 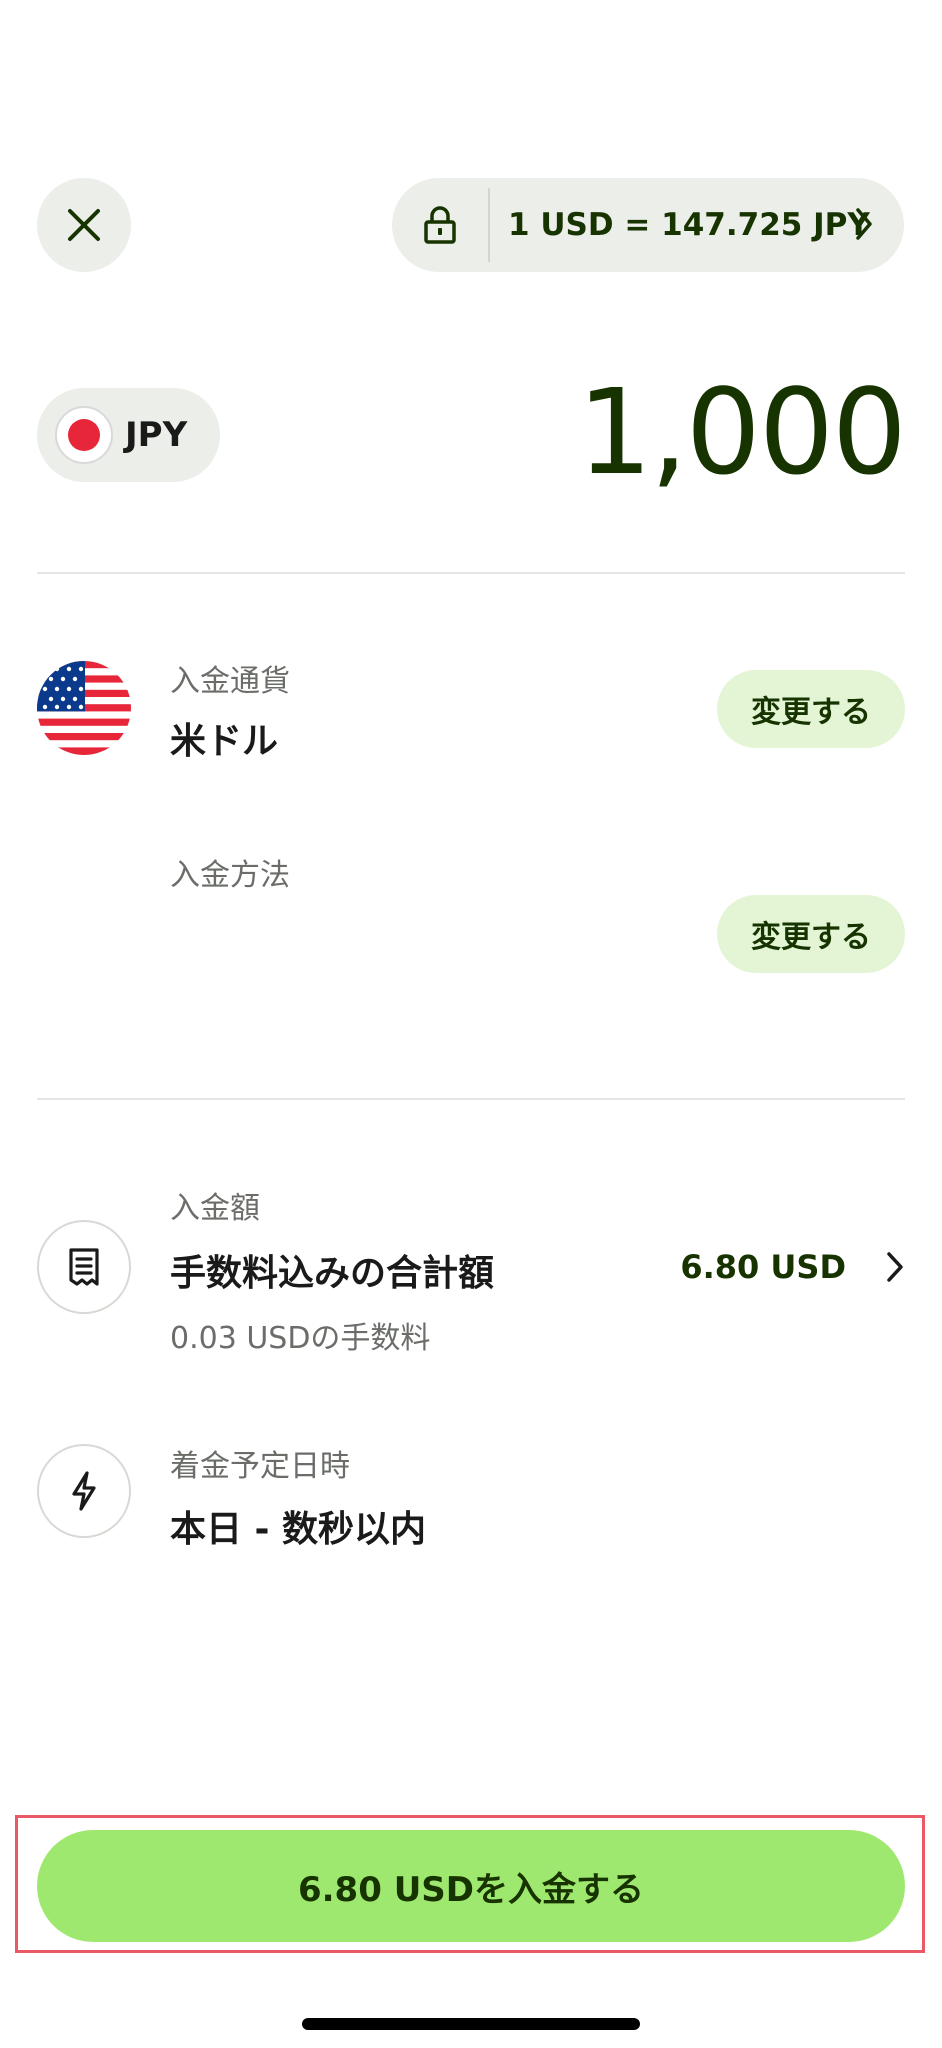 I want to click on japan-flag-icon, so click(x=84, y=435).